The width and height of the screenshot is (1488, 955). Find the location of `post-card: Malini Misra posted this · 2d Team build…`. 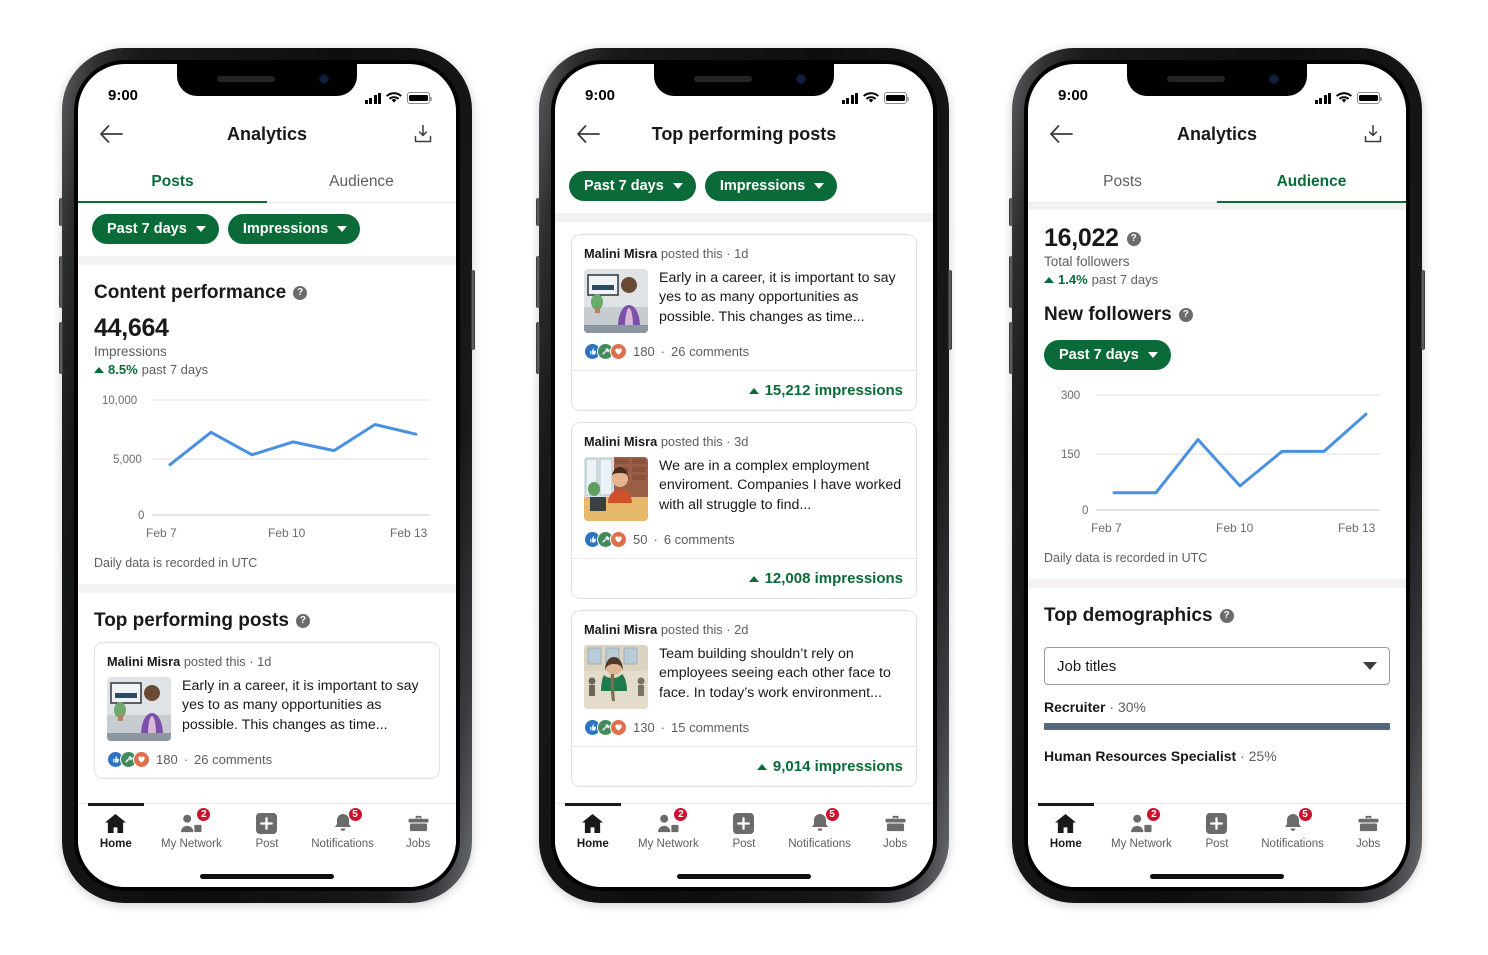

post-card: Malini Misra posted this · 2d Team build… is located at coordinates (744, 698).